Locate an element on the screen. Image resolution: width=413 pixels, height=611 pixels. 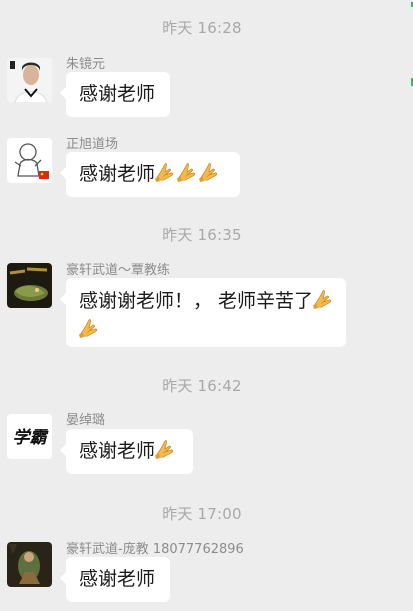
message-bubble: 感谢谢老师！， 老师辛苦了 is located at coordinates (203, 312).